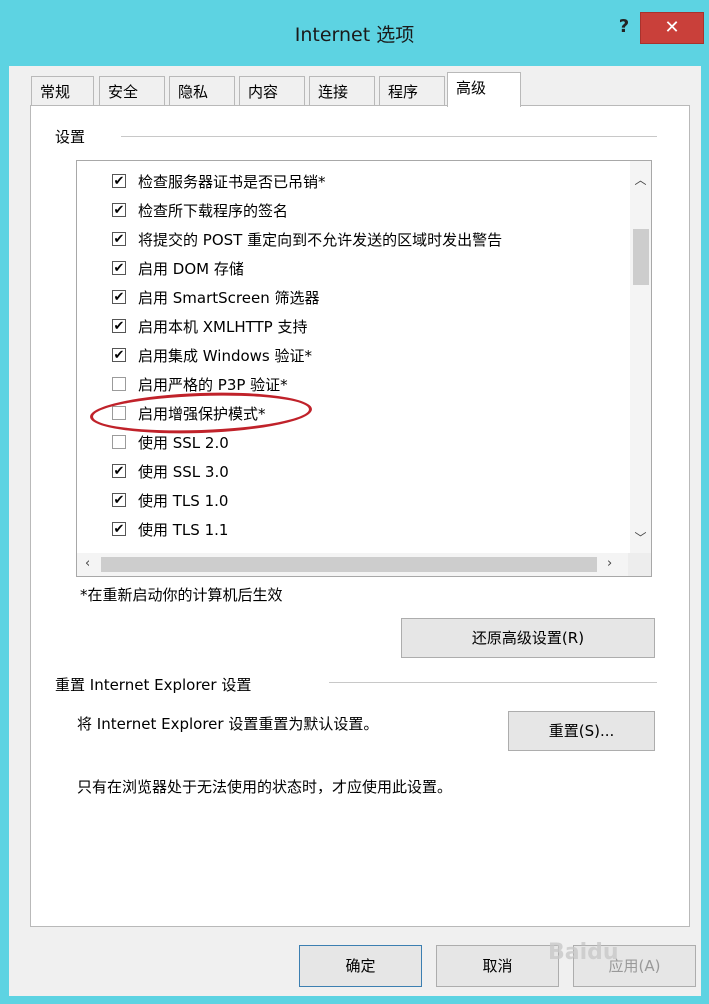  I want to click on setting-item: ✔ 启用本机 XMLHTTP 支持, so click(210, 326).